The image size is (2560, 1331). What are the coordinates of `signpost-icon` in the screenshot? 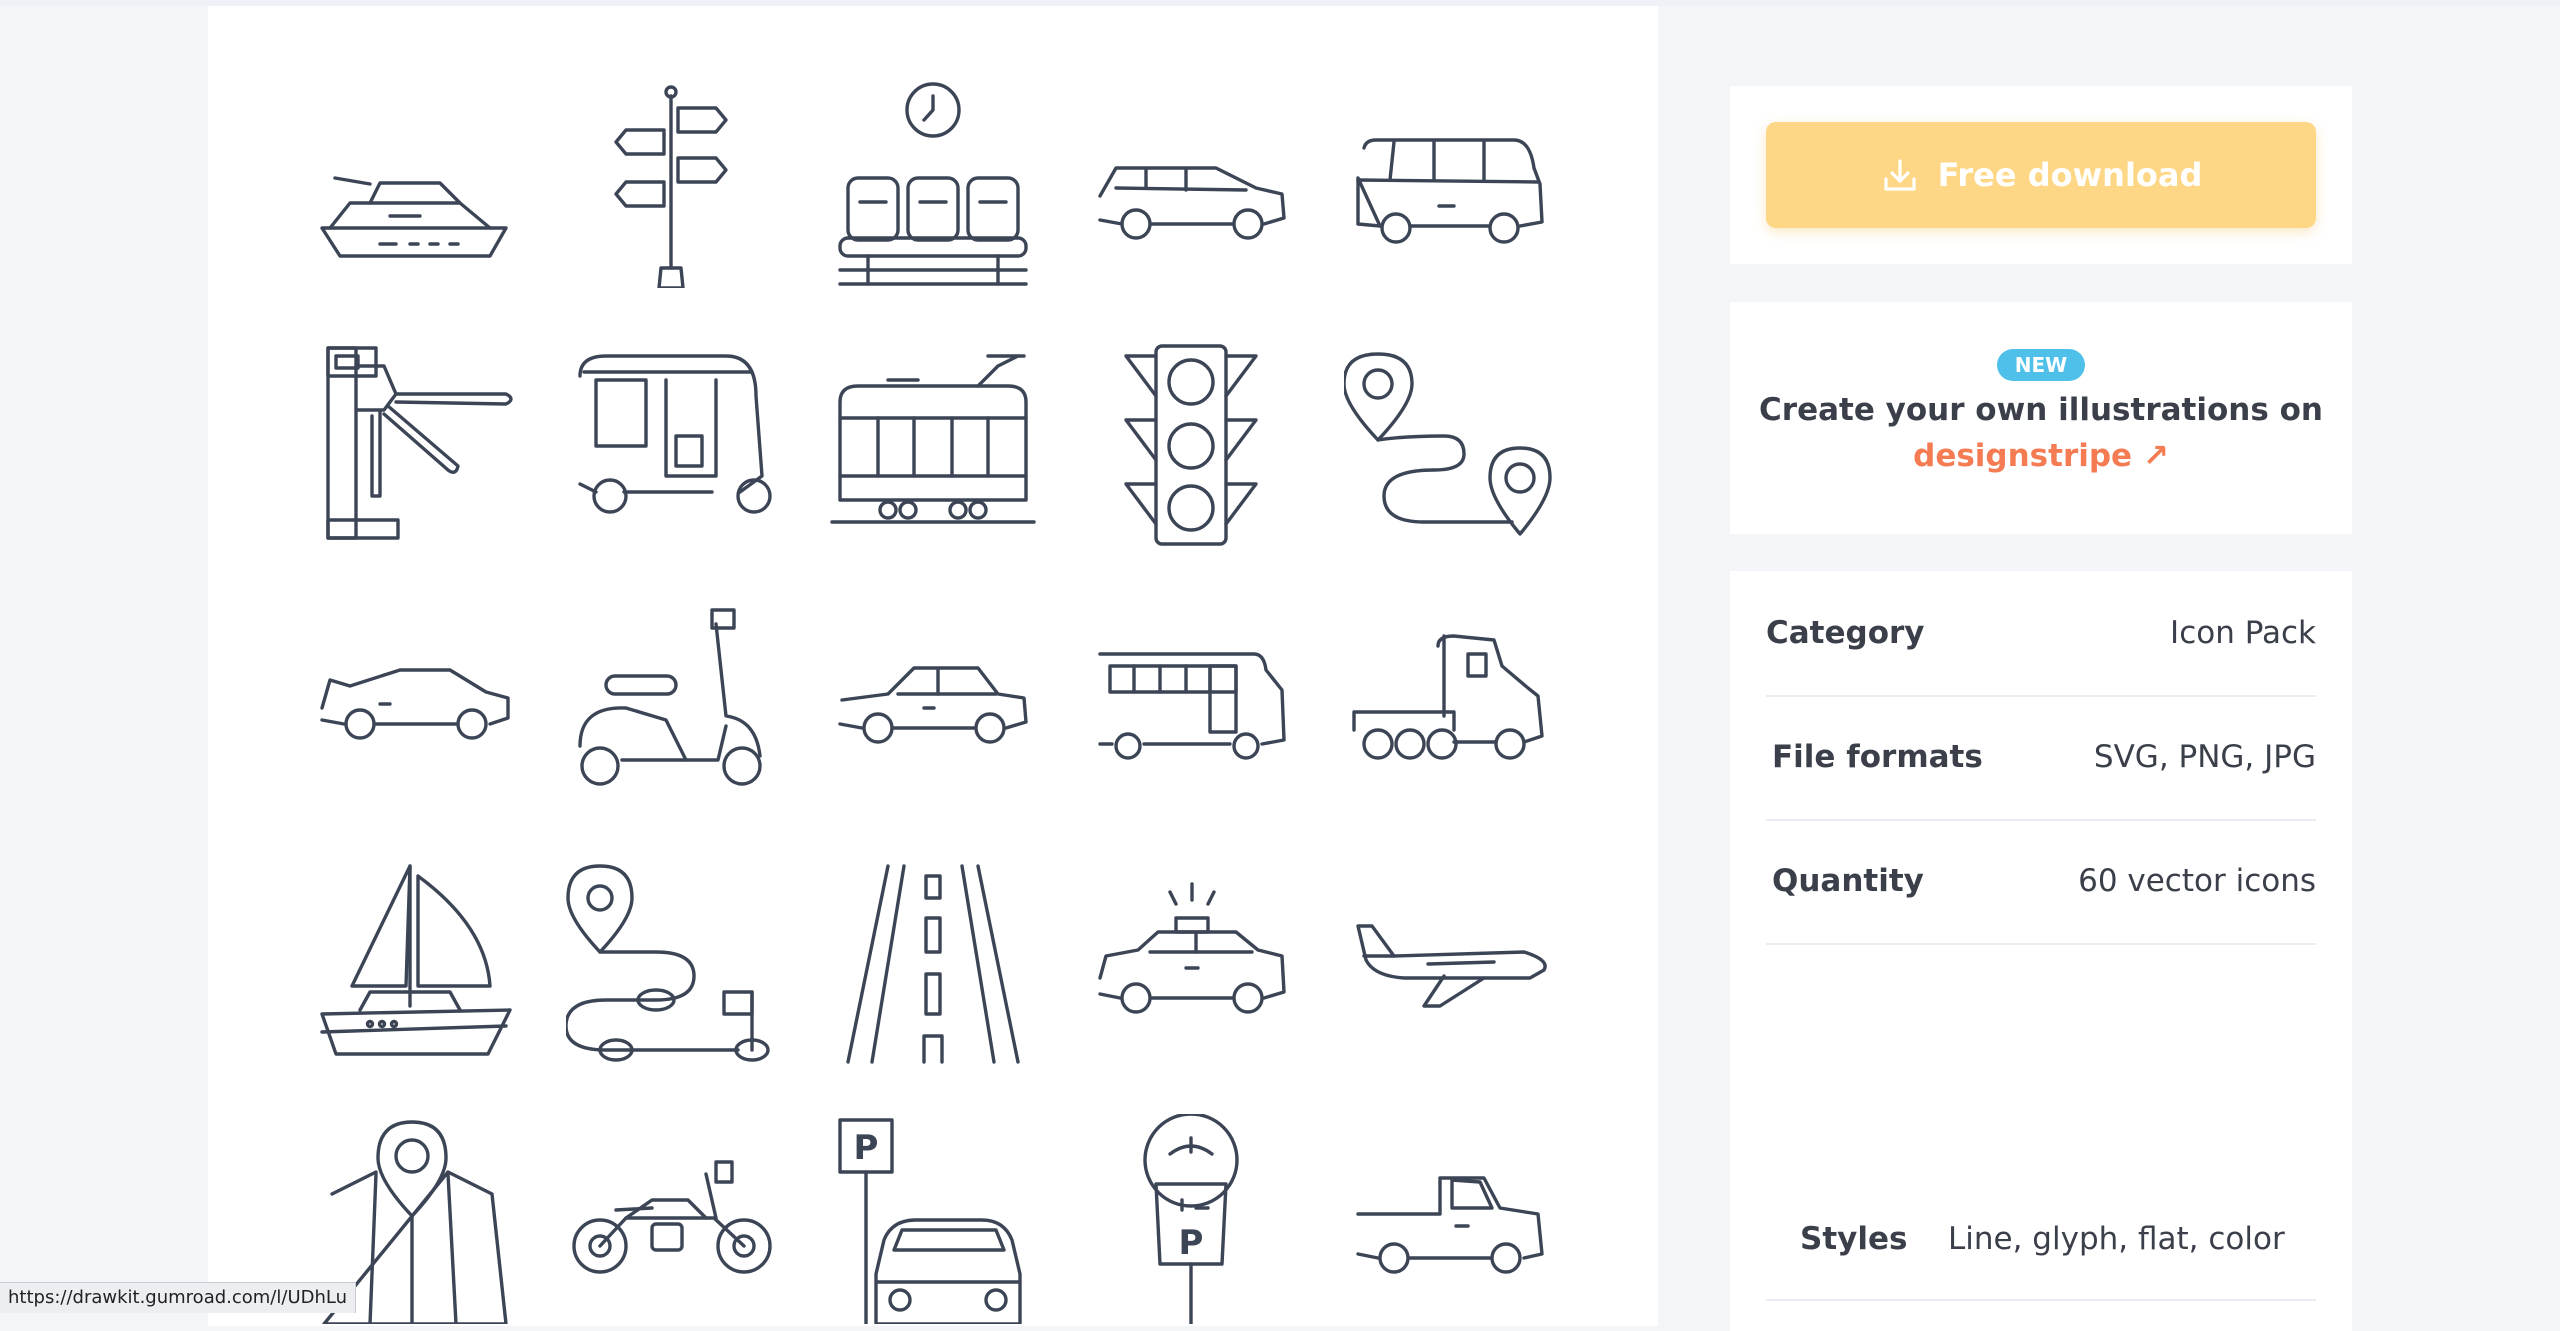 It's located at (671, 183).